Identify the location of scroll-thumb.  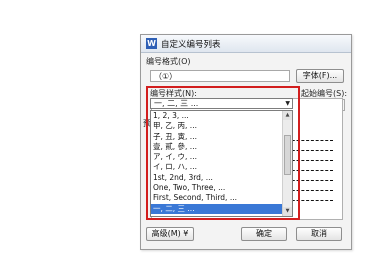
(287, 155).